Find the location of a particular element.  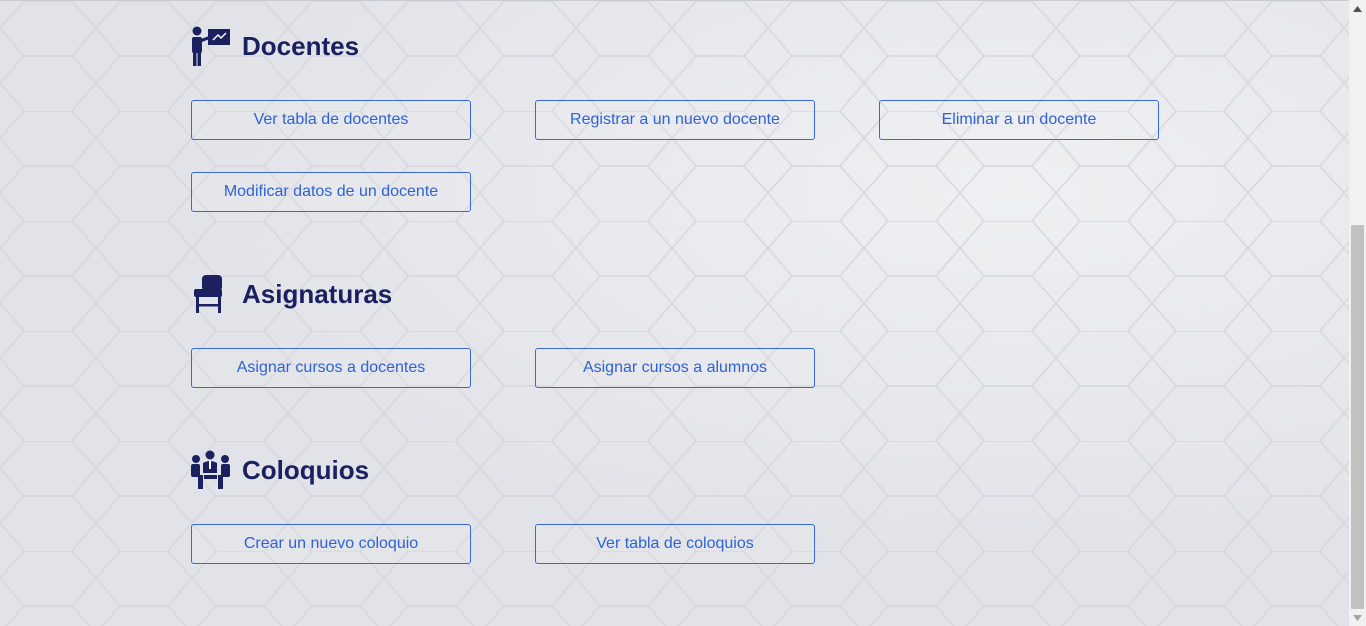

ver-tabla-docentes-button: Ver tabla de docentes is located at coordinates (331, 120).